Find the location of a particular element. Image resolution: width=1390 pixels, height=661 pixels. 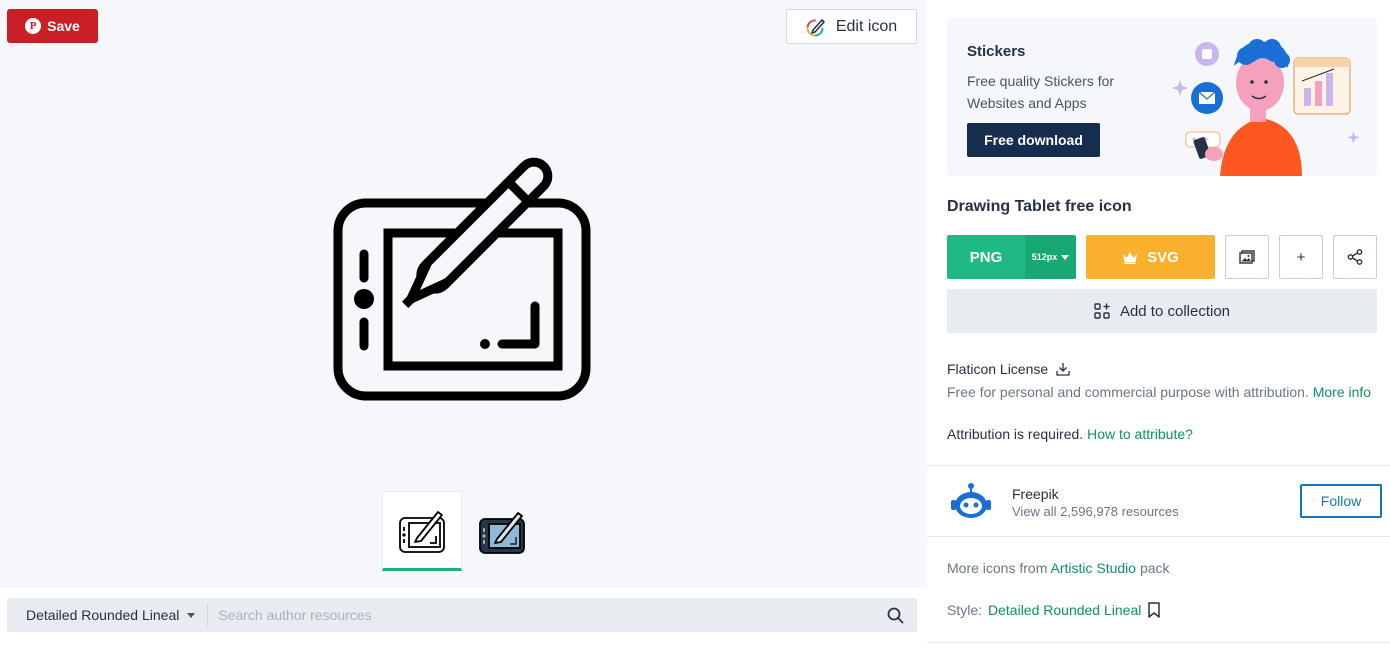

svg-download-button: SVG is located at coordinates (1150, 257).